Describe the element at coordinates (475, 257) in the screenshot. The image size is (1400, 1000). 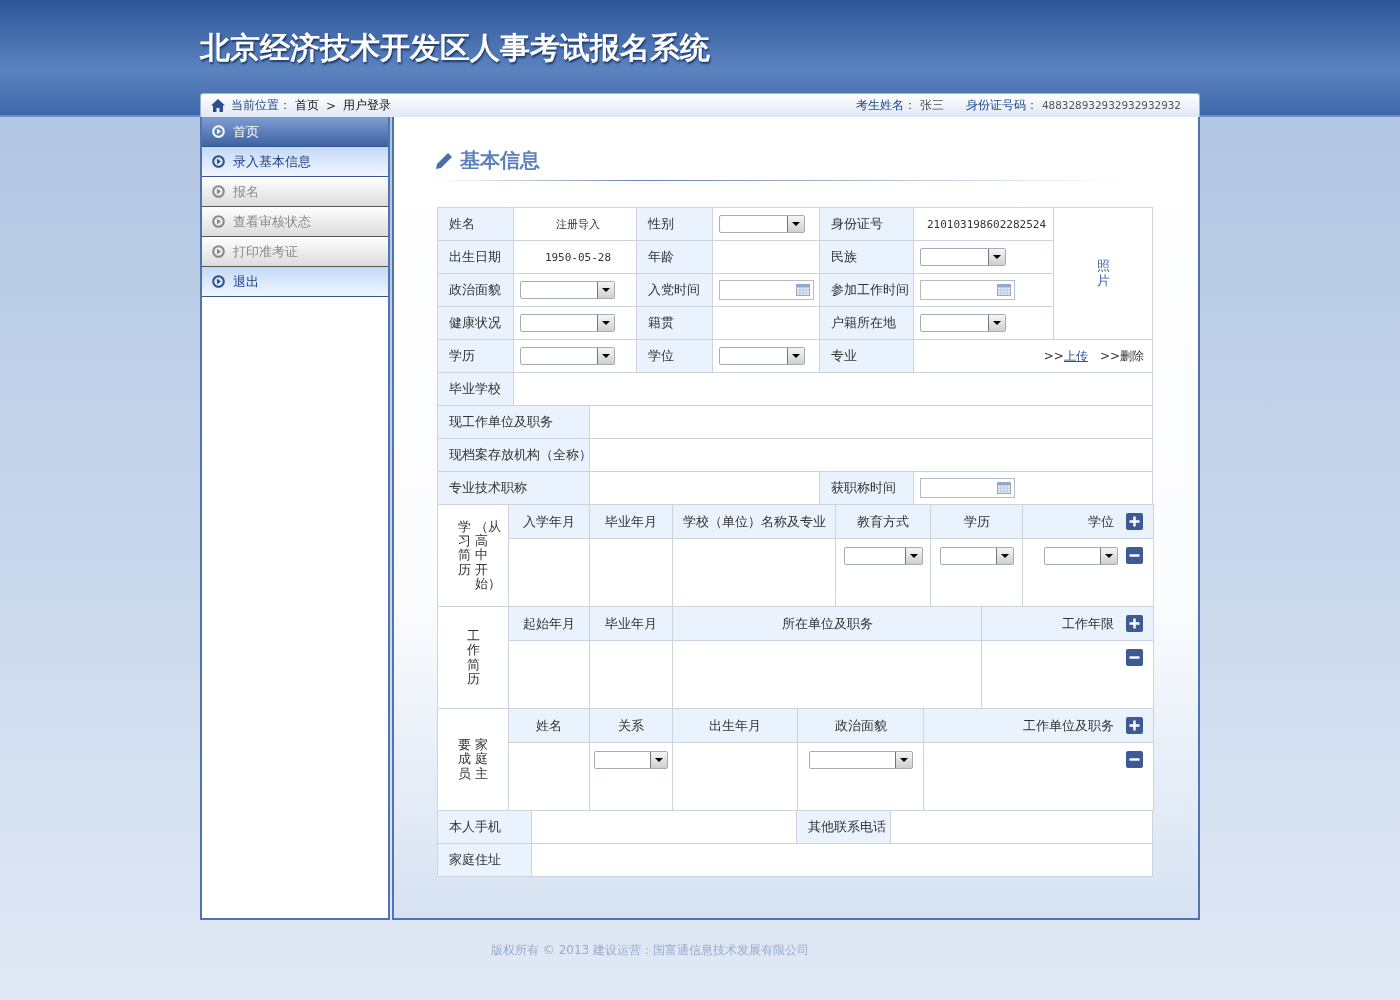
I see `field-label: 出生日期` at that location.